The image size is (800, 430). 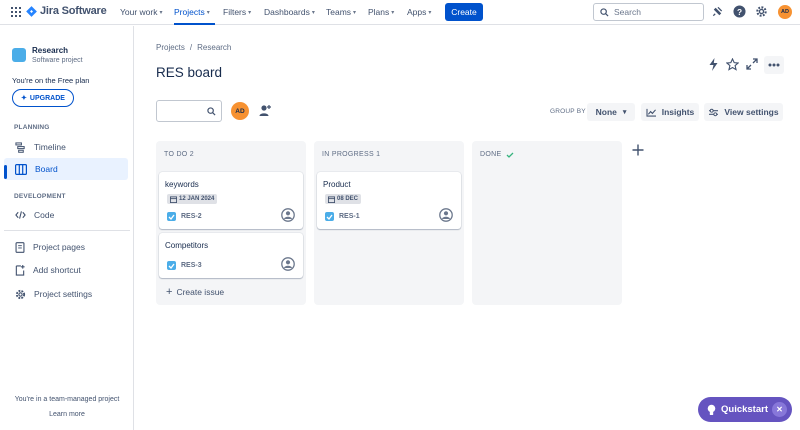 What do you see at coordinates (5, 172) in the screenshot?
I see `active-item-indicator` at bounding box center [5, 172].